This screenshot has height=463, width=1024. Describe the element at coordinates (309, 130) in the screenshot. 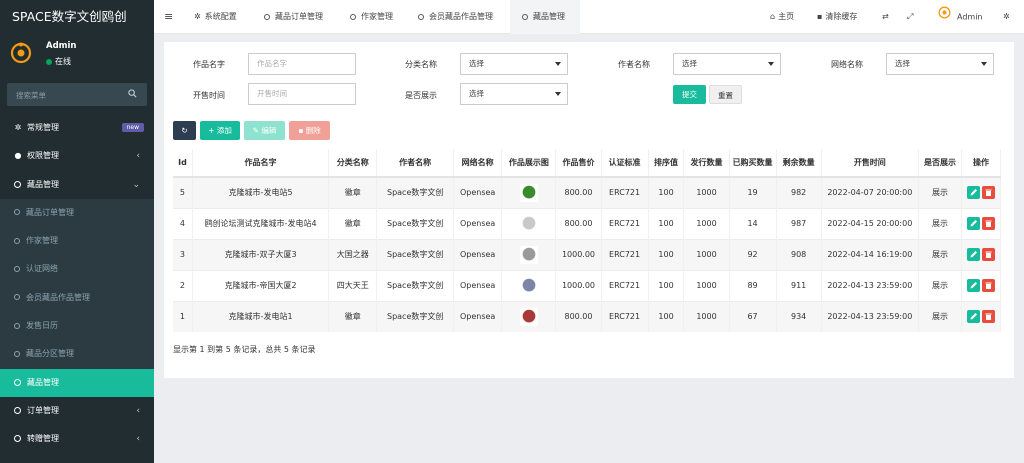

I see `delete-button: ▪ 删除` at that location.